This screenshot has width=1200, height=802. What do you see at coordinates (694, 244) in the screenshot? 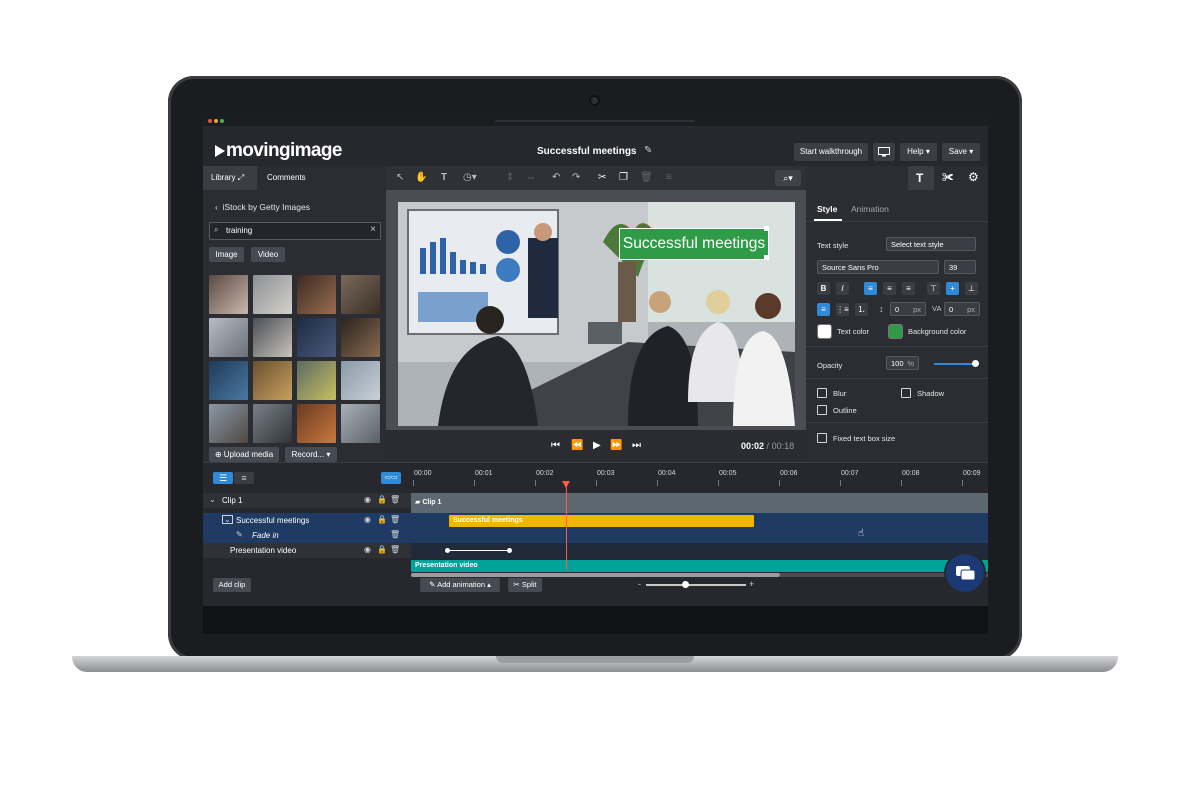
I see `text-overlay: Successful meetings` at bounding box center [694, 244].